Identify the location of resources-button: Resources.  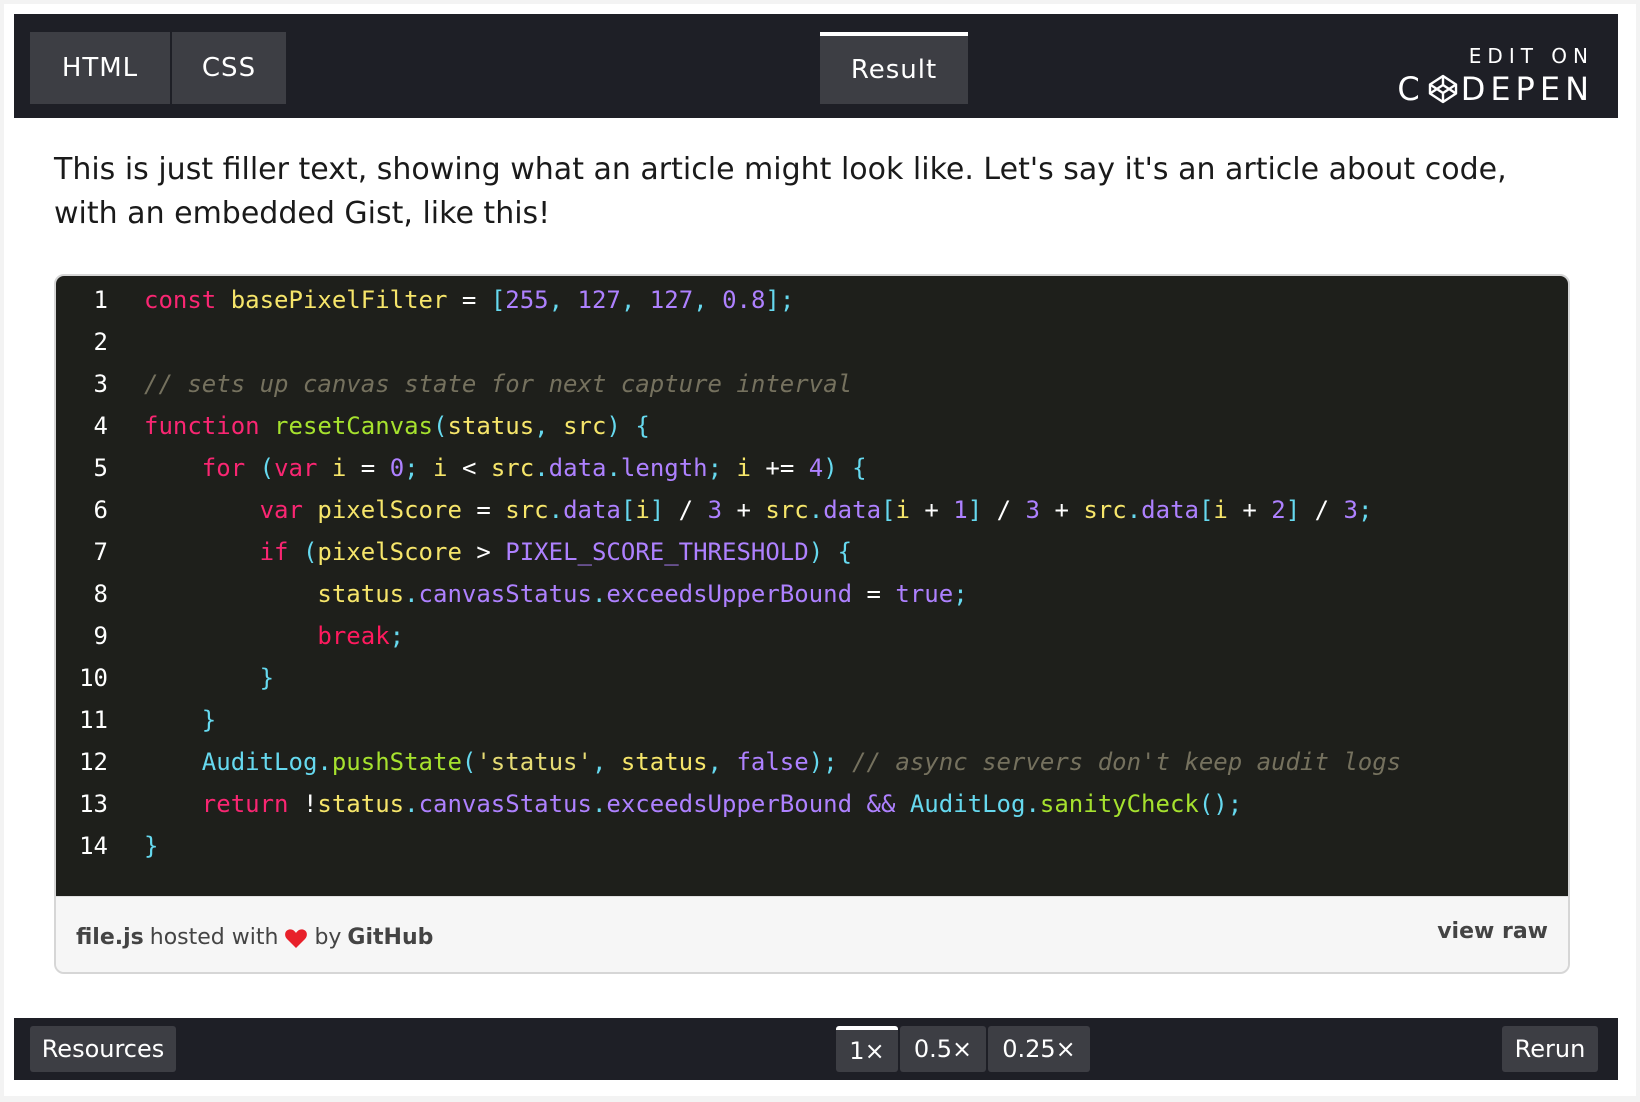
(103, 1049).